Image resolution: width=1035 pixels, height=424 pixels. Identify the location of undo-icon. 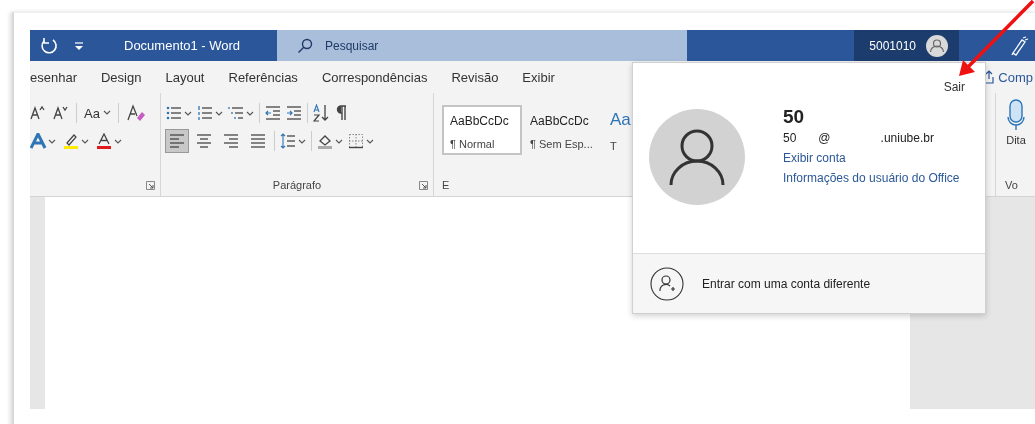
(49, 45).